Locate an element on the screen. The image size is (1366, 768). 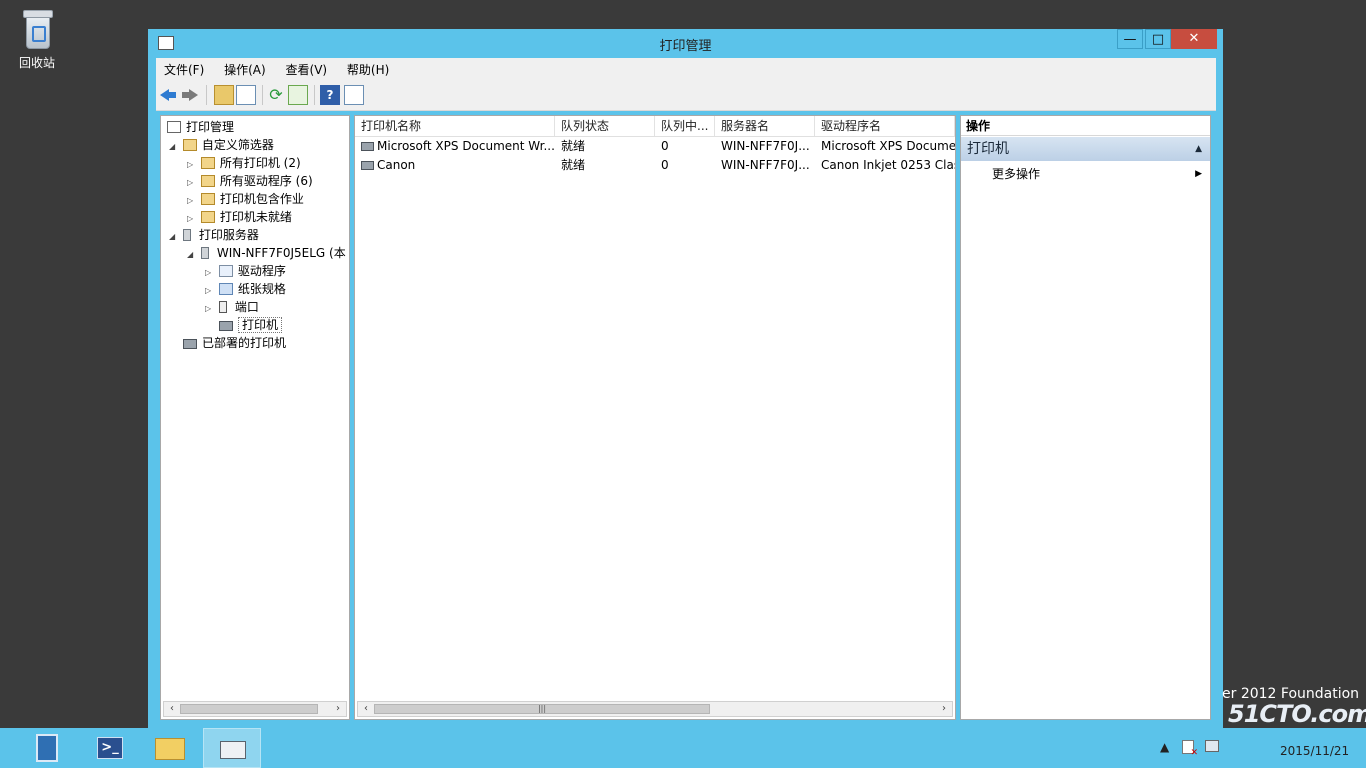
menu-action: 操作(A) is located at coordinates (245, 69).